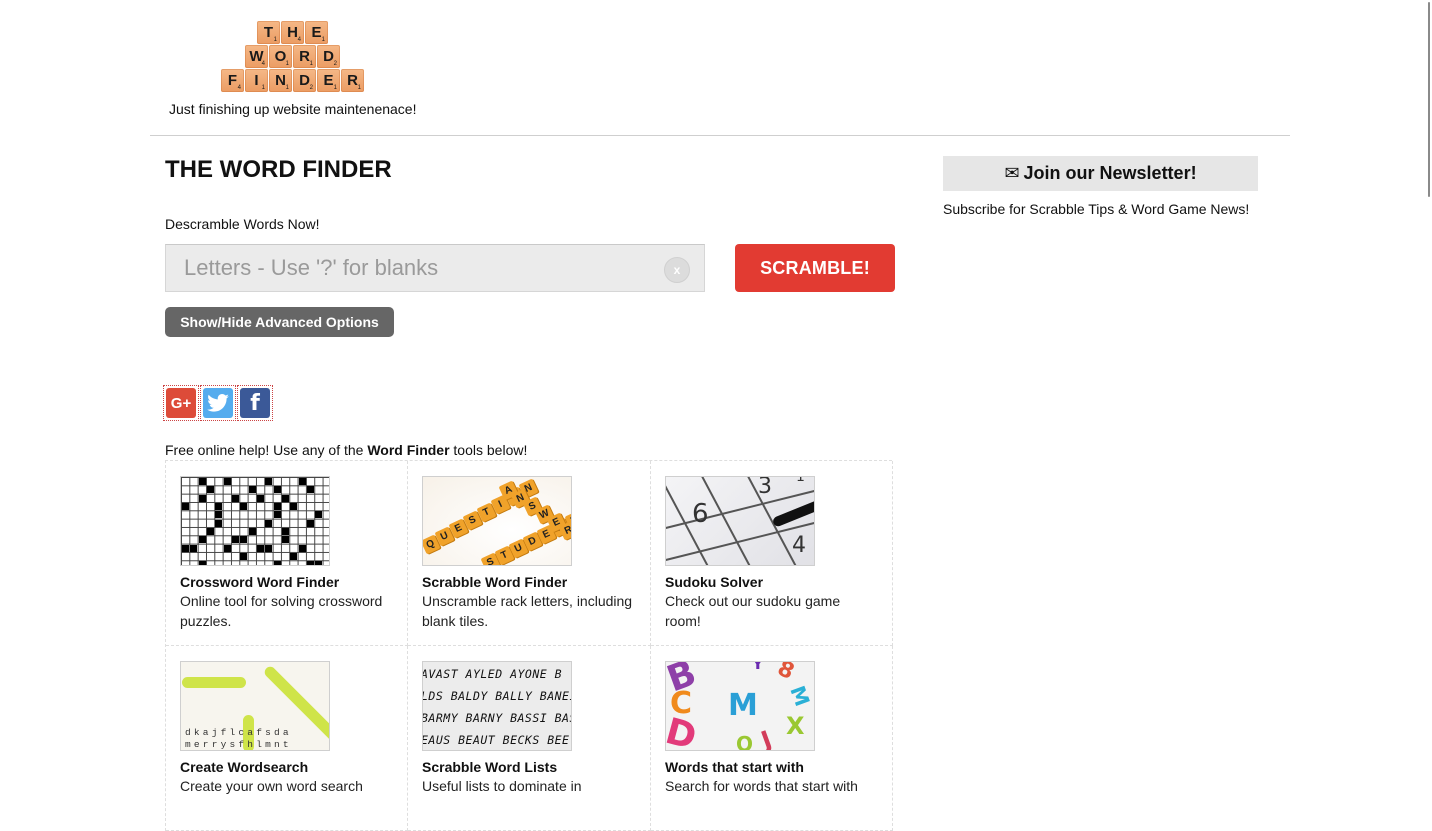  Describe the element at coordinates (238, 744) in the screenshot. I see `wordsearch-row: merrysfhlmnt` at that location.